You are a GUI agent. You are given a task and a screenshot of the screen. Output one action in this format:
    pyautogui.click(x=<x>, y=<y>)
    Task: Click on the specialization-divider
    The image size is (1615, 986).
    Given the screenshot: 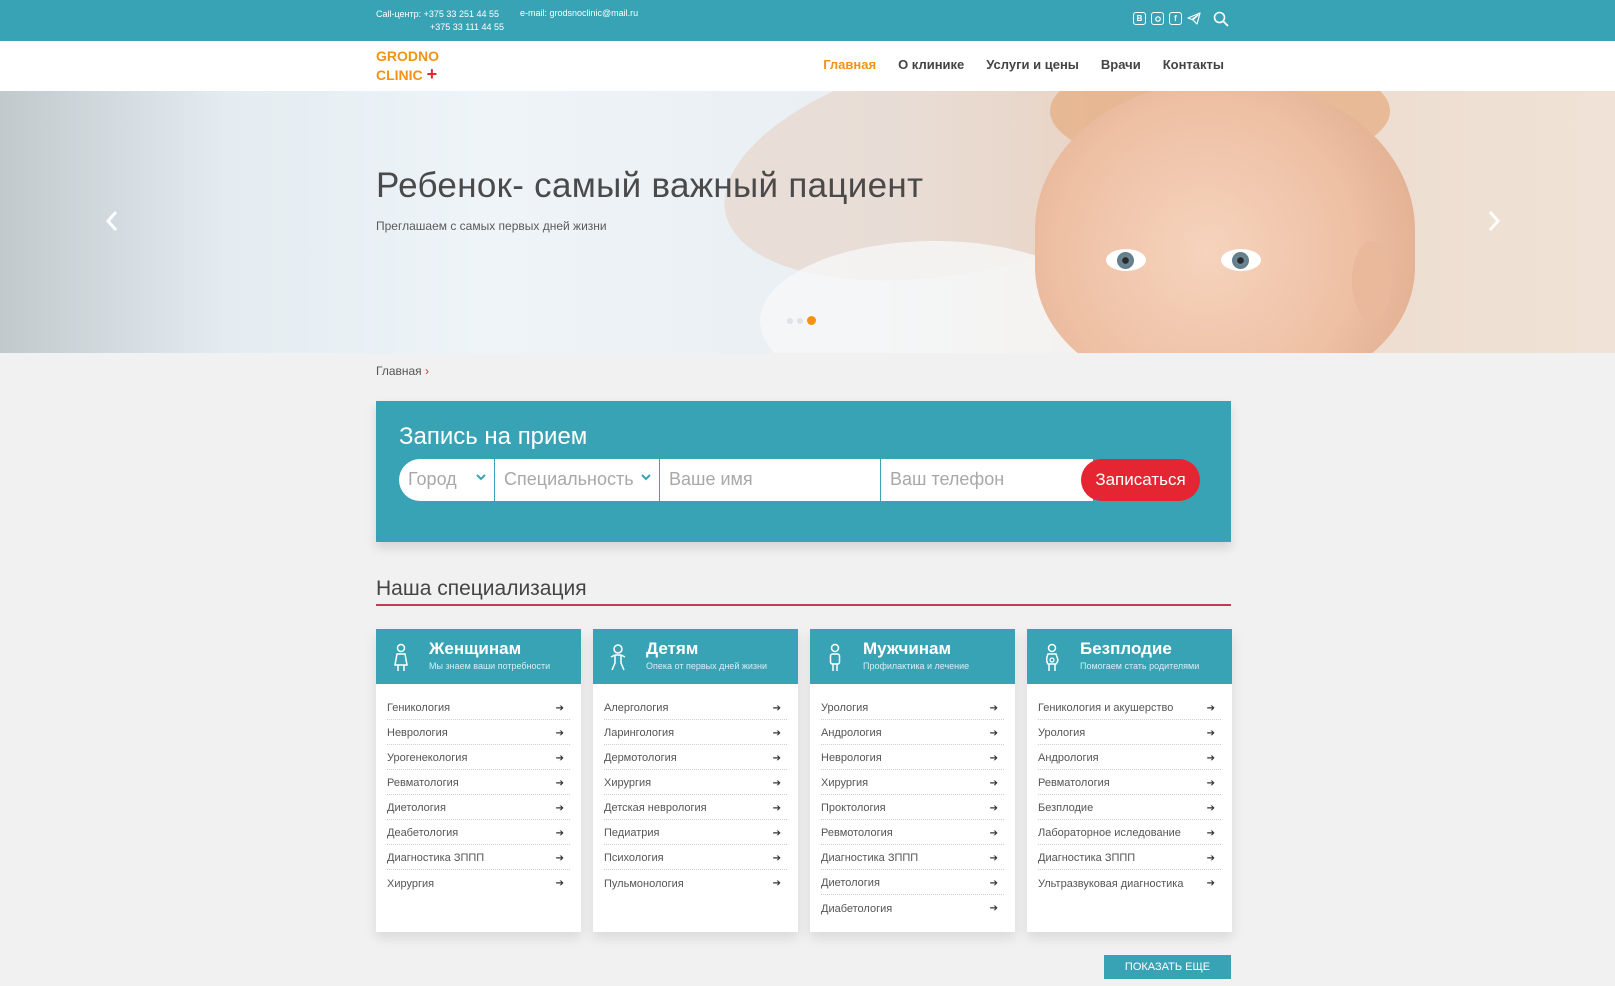 What is the action you would take?
    pyautogui.click(x=803, y=605)
    